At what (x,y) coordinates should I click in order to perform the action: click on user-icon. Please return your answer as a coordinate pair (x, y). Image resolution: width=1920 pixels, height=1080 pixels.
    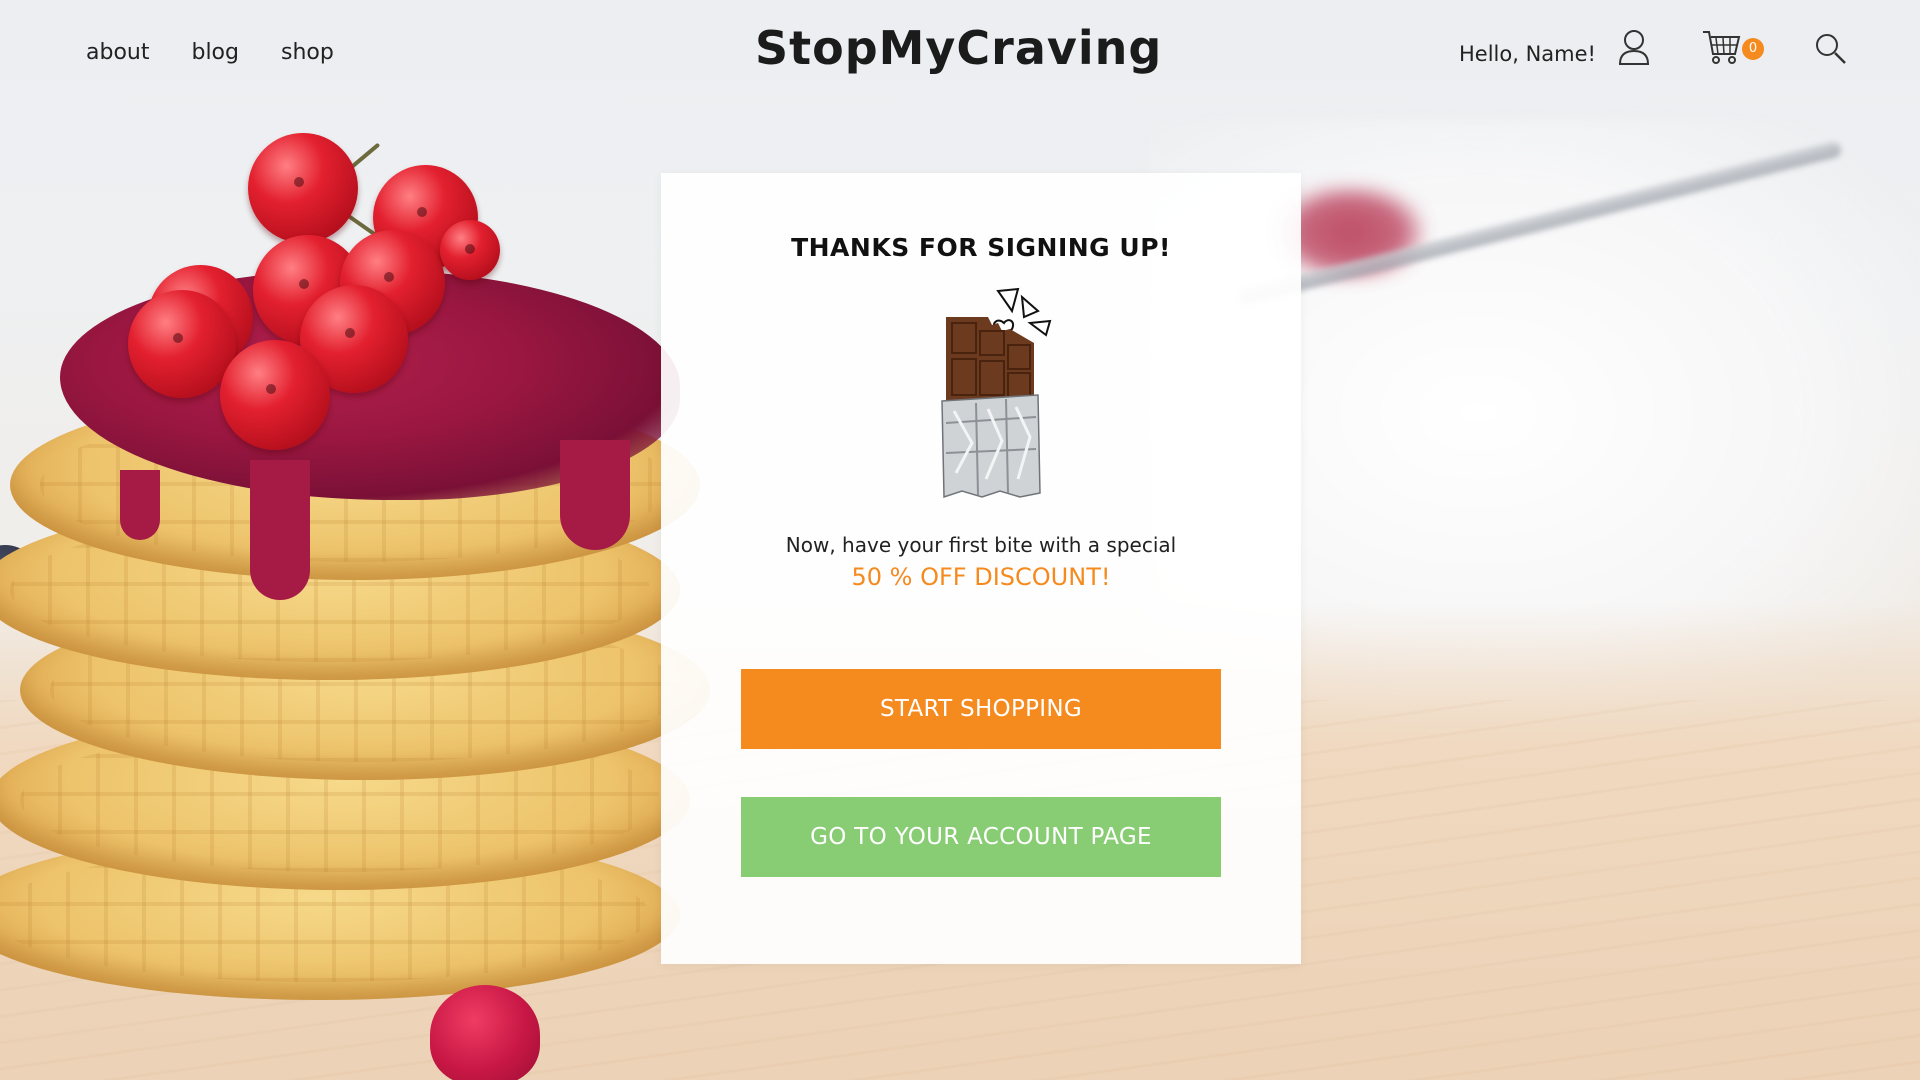
    Looking at the image, I should click on (1634, 48).